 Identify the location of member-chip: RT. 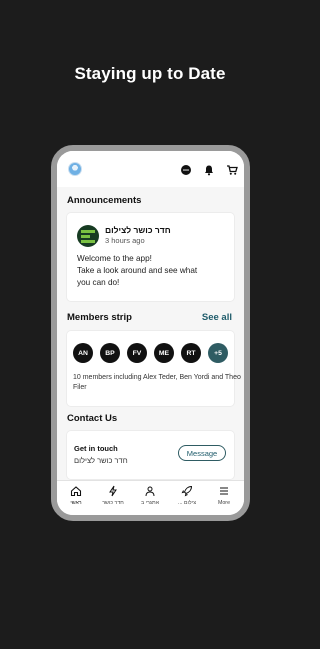
(191, 353).